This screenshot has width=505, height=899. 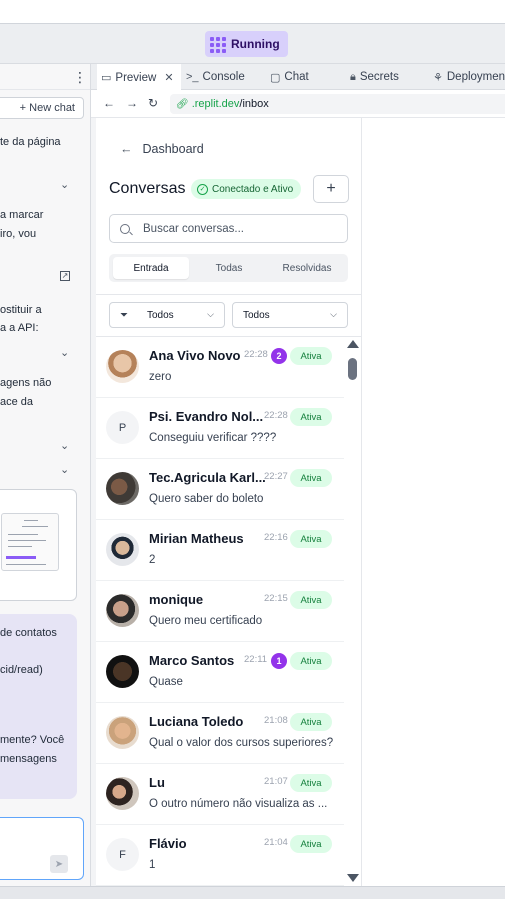 What do you see at coordinates (109, 103) in the screenshot?
I see `back-arrow-icon: ←` at bounding box center [109, 103].